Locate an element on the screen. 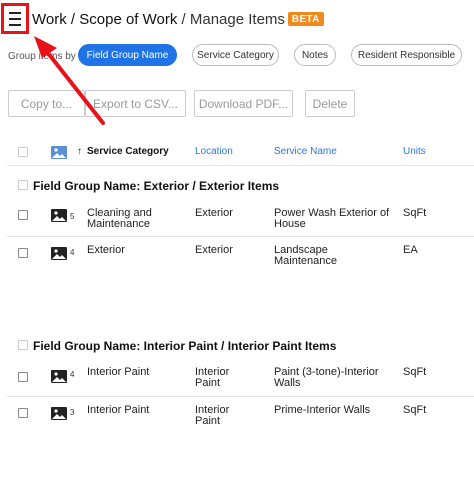 This screenshot has height=480, width=474. cell-service-name: Prime-Interior Walls is located at coordinates (322, 410).